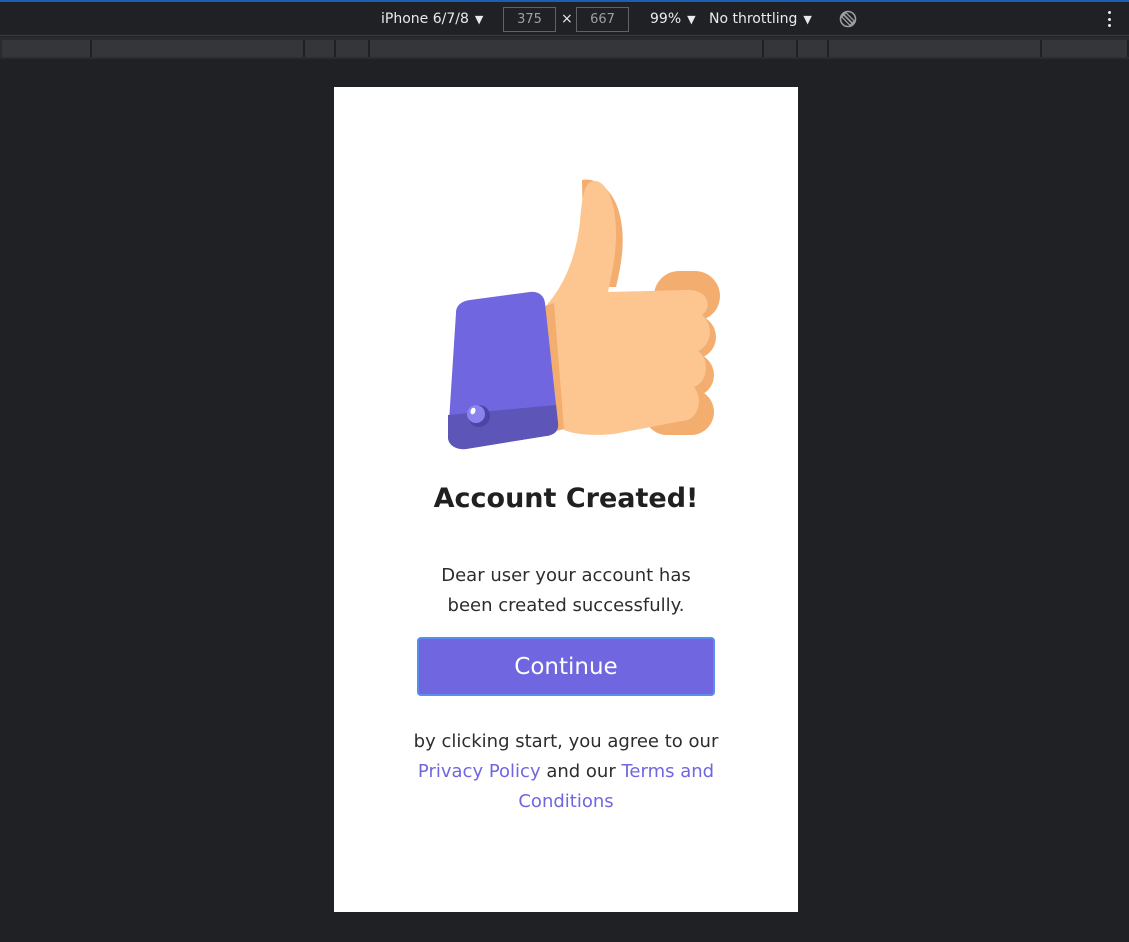 The image size is (1129, 942). What do you see at coordinates (1109, 19) in the screenshot?
I see `more-options-icon` at bounding box center [1109, 19].